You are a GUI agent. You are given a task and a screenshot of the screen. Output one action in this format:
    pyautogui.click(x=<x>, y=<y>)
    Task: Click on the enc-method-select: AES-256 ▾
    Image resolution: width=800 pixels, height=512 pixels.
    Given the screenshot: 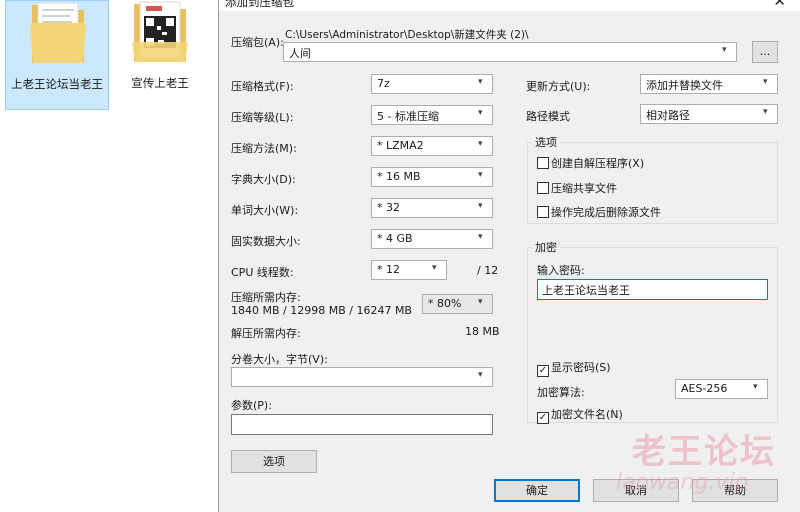 What is the action you would take?
    pyautogui.click(x=721, y=389)
    